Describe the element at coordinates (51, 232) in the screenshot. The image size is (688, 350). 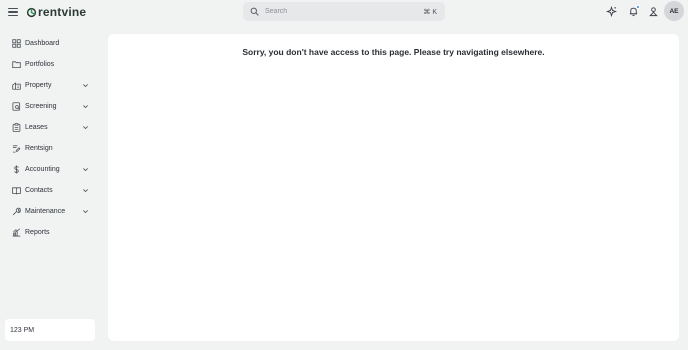
I see `sidebar-item-reports: Reports` at that location.